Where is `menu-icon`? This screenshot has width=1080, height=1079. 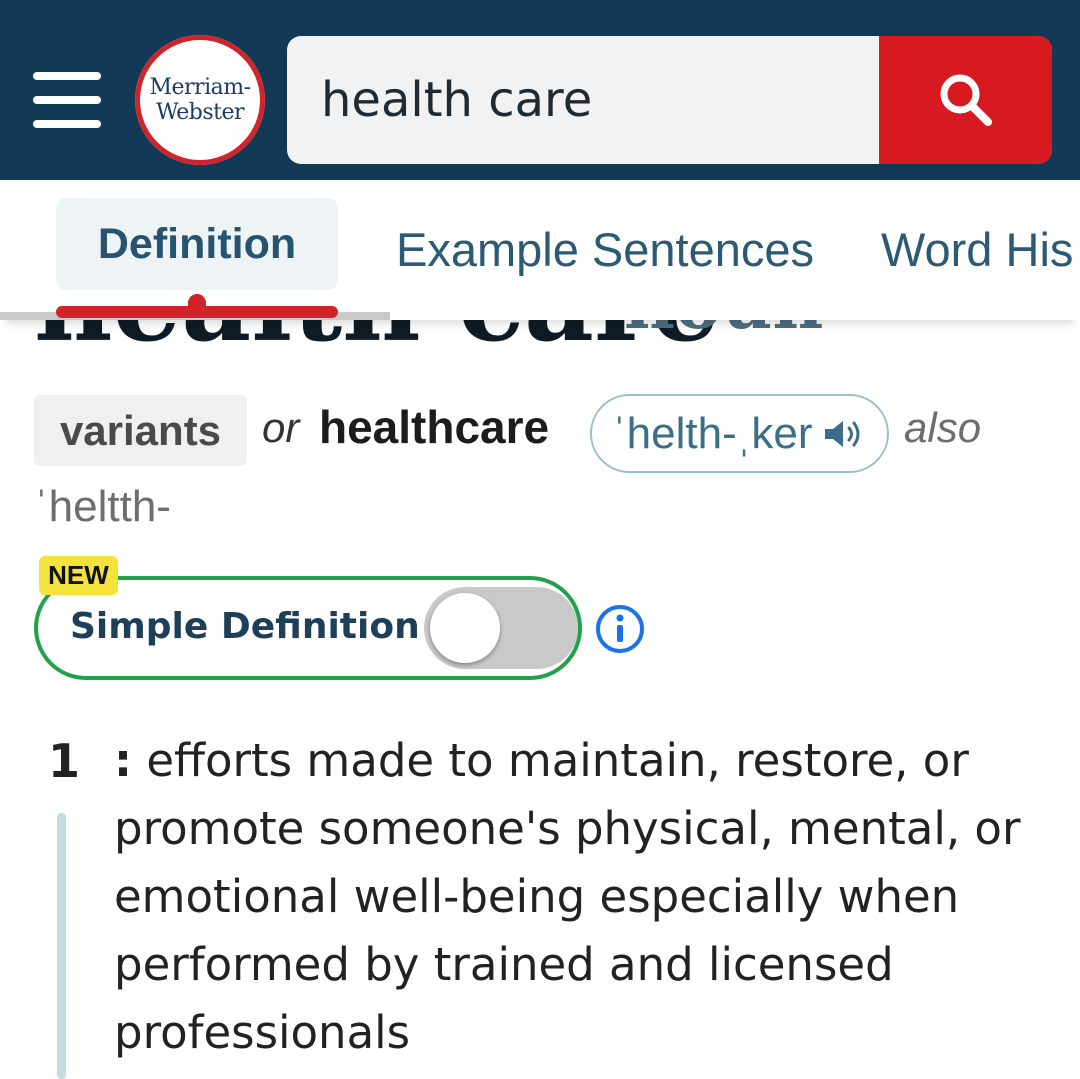 menu-icon is located at coordinates (67, 100).